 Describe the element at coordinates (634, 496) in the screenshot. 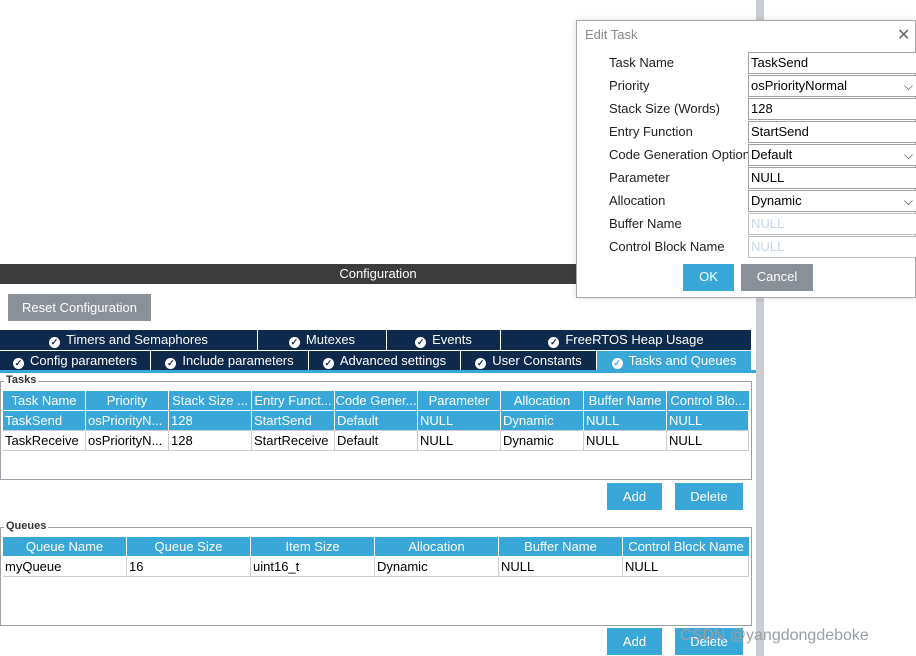

I see `add-task-button: Add` at that location.